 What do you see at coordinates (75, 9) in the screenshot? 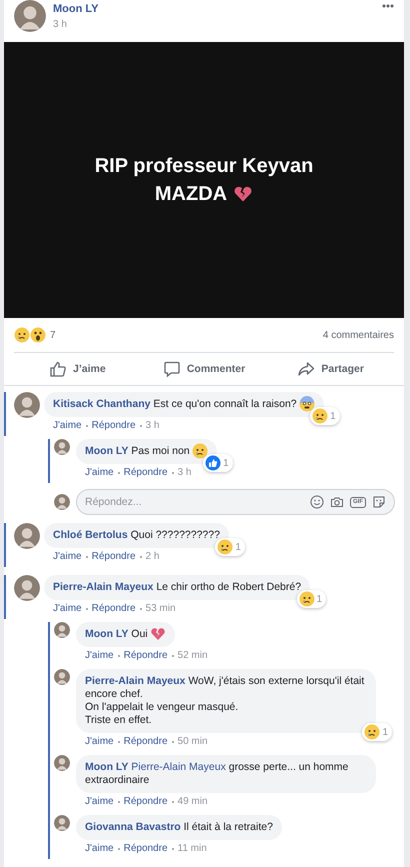
I see `author-name: Moon LY` at bounding box center [75, 9].